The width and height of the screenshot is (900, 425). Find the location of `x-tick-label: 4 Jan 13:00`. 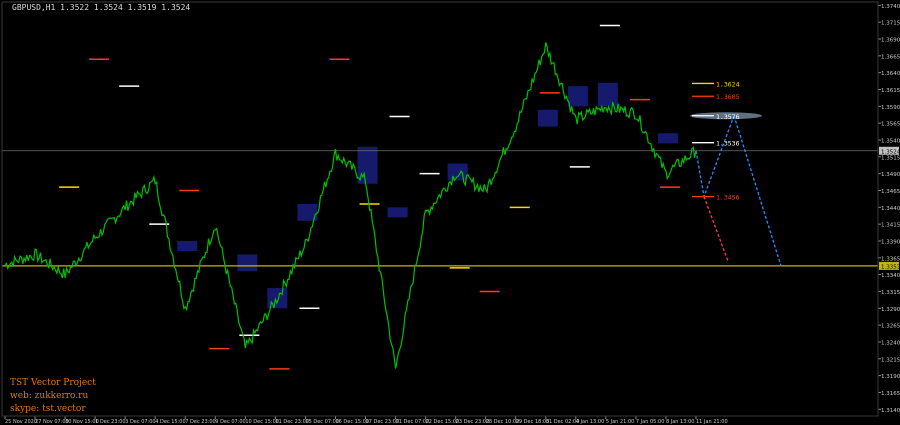

x-tick-label: 4 Jan 13:00 is located at coordinates (590, 422).